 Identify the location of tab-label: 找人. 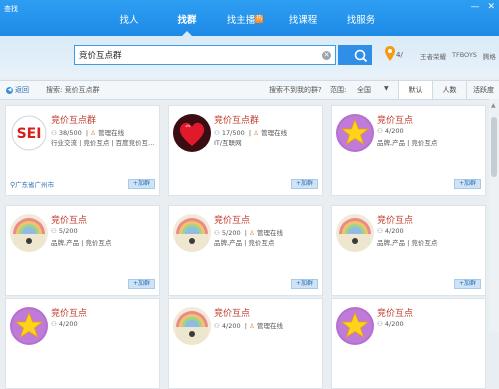
(129, 20).